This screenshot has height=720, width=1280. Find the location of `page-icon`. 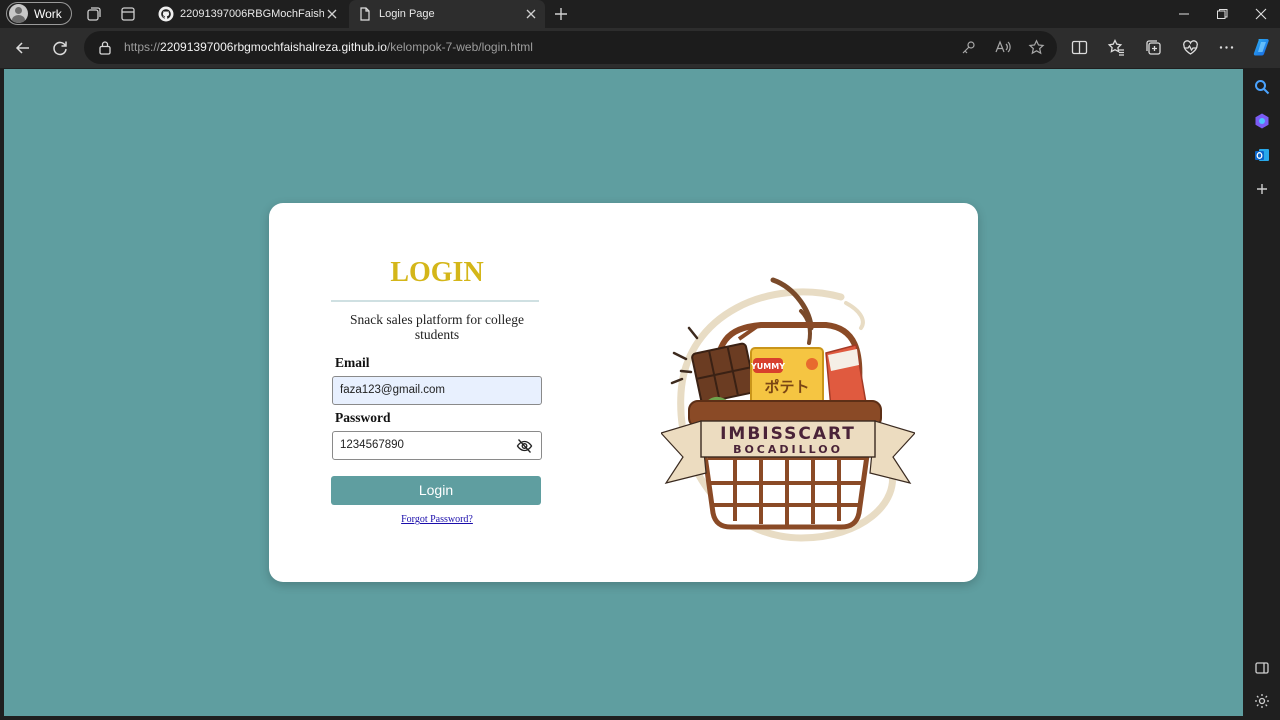

page-icon is located at coordinates (365, 14).